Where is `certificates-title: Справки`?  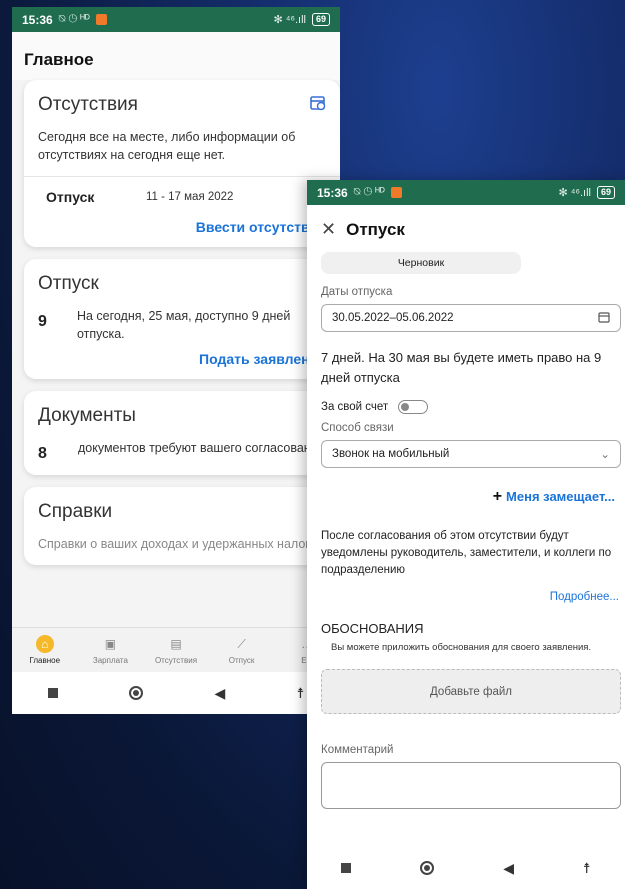 certificates-title: Справки is located at coordinates (75, 511).